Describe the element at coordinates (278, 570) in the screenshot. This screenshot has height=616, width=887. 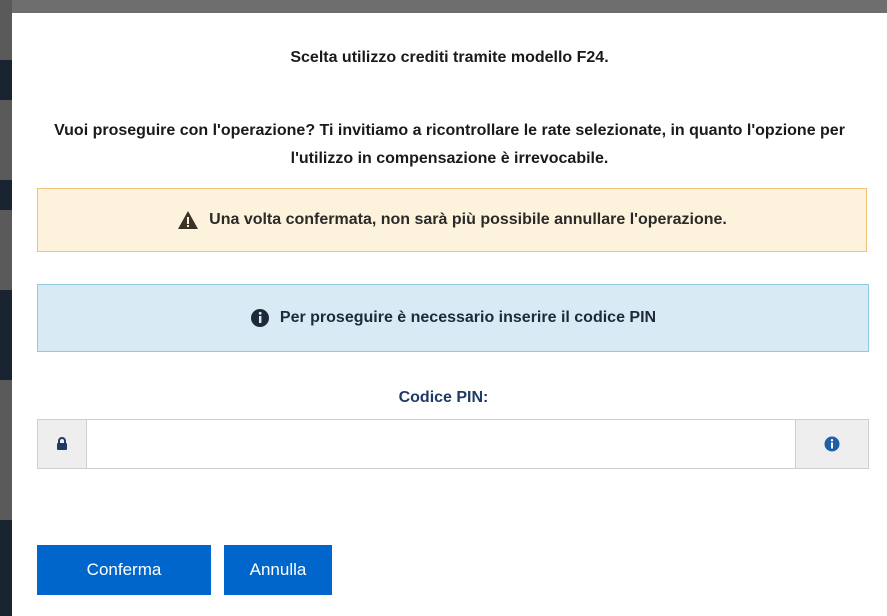
I see `cancel-button: Annulla` at that location.